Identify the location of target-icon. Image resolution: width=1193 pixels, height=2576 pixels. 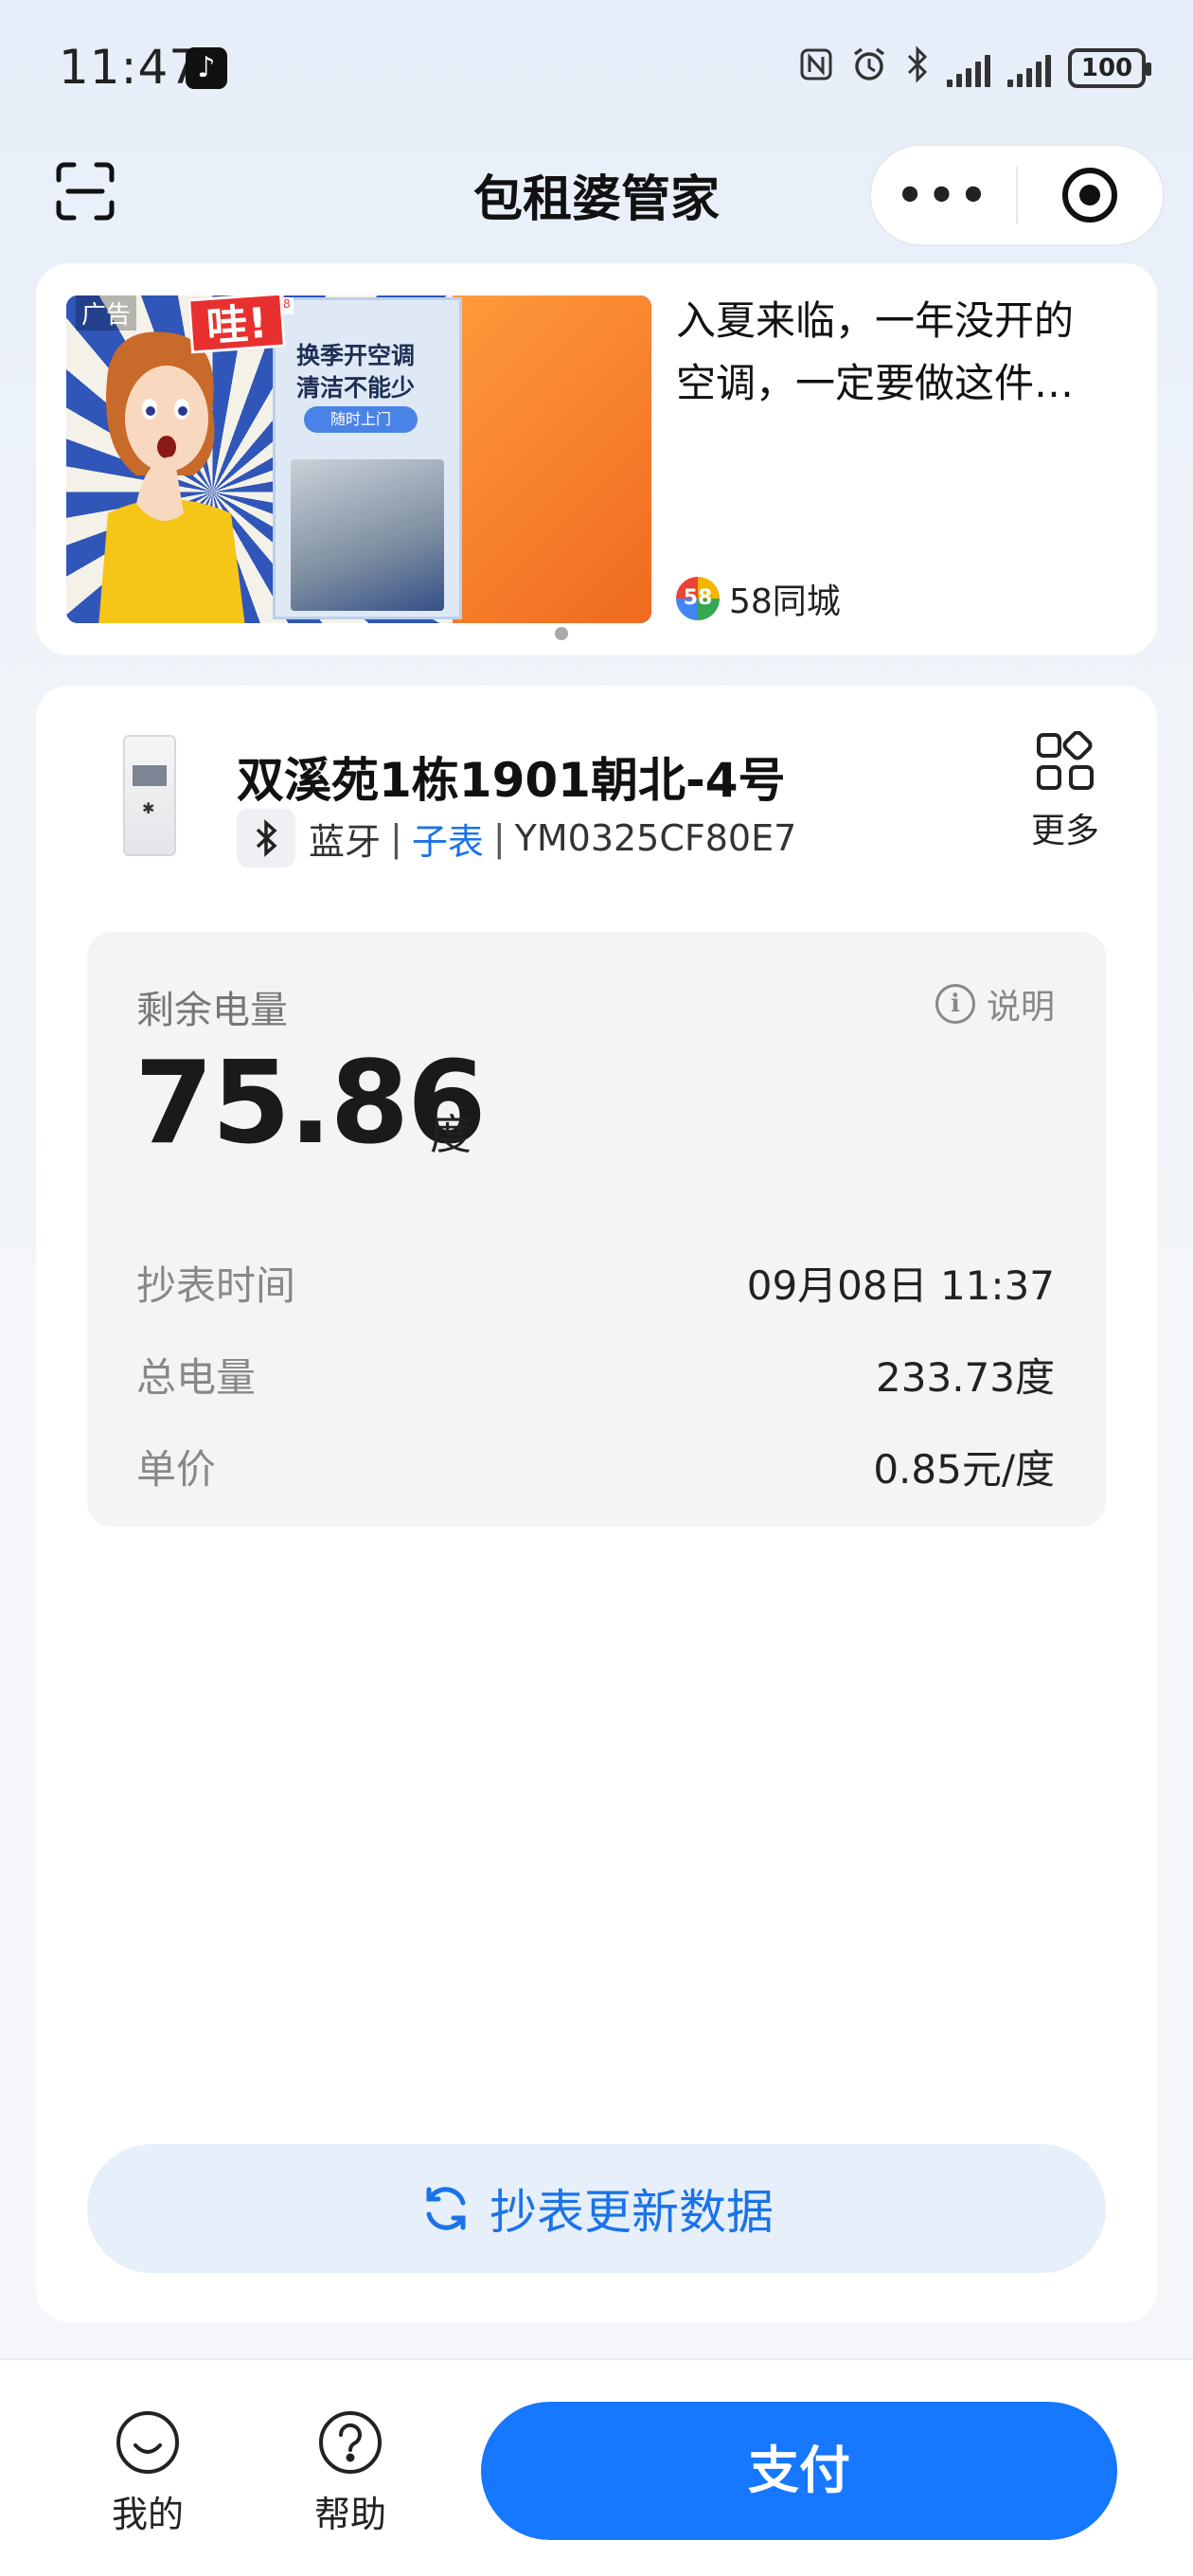
(1090, 195).